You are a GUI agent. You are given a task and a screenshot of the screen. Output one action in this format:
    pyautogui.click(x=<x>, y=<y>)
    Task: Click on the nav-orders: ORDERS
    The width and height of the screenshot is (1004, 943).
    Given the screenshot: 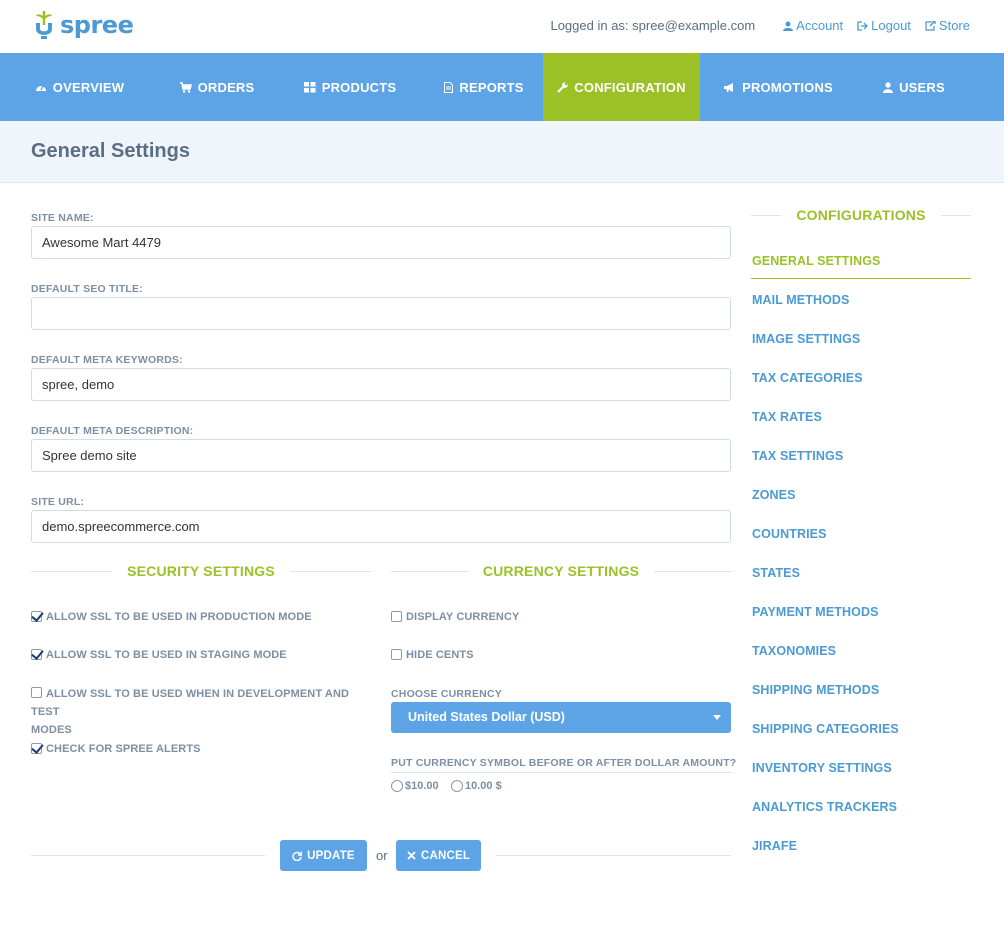 What is the action you would take?
    pyautogui.click(x=217, y=87)
    